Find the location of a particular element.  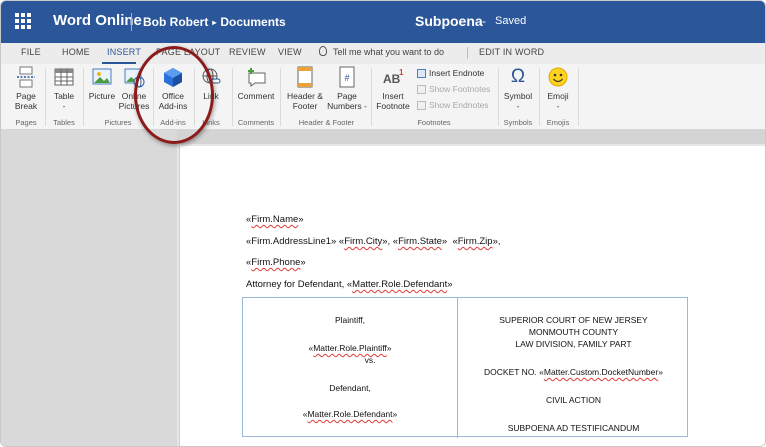

header-footer-label-1: Header & is located at coordinates (305, 96).